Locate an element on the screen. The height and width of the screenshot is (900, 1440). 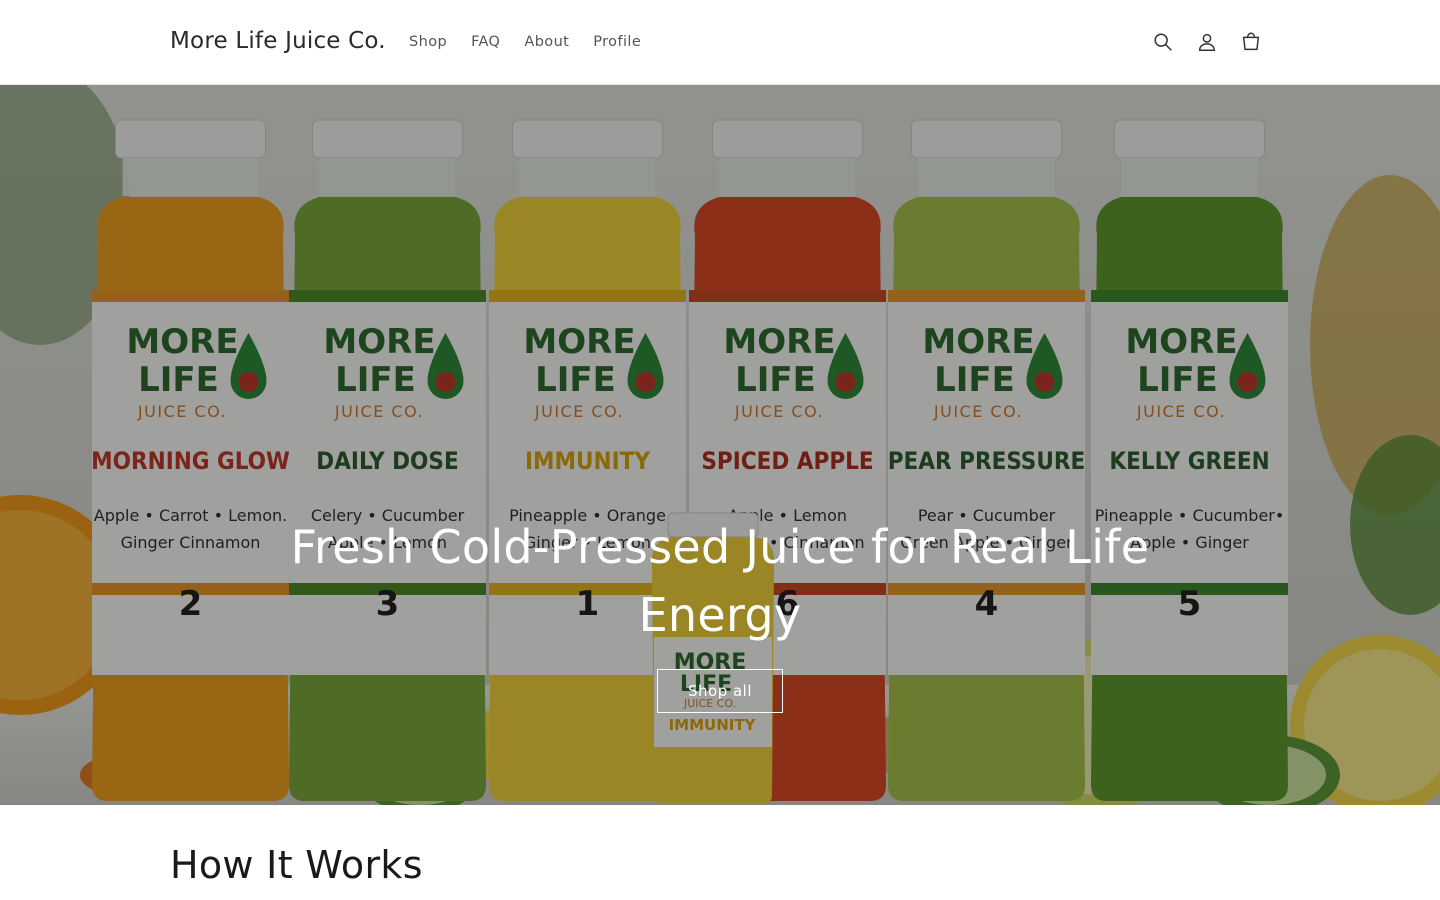
nav-shop: Shop is located at coordinates (428, 42).